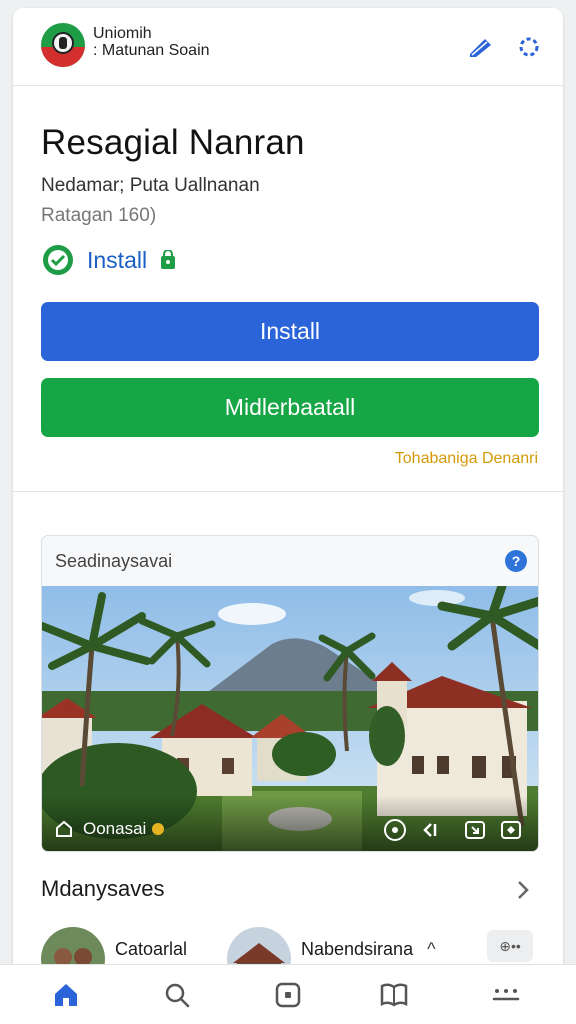 This screenshot has height=1024, width=576. I want to click on status-dot, so click(158, 829).